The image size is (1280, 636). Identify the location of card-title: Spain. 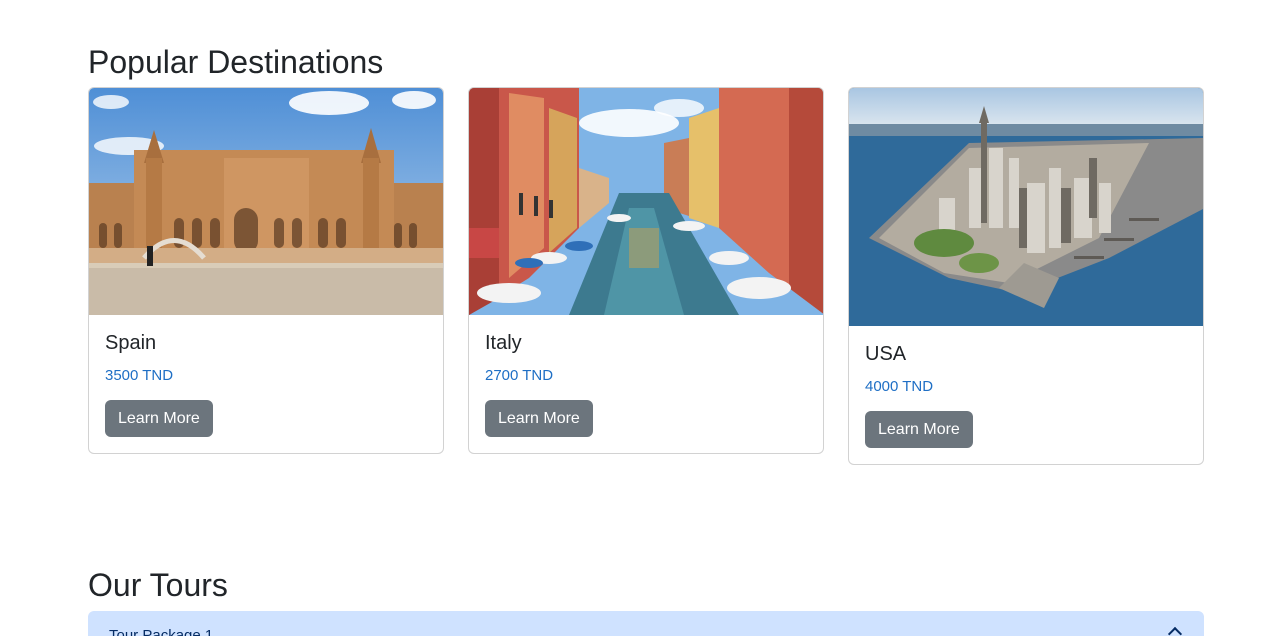
(131, 343).